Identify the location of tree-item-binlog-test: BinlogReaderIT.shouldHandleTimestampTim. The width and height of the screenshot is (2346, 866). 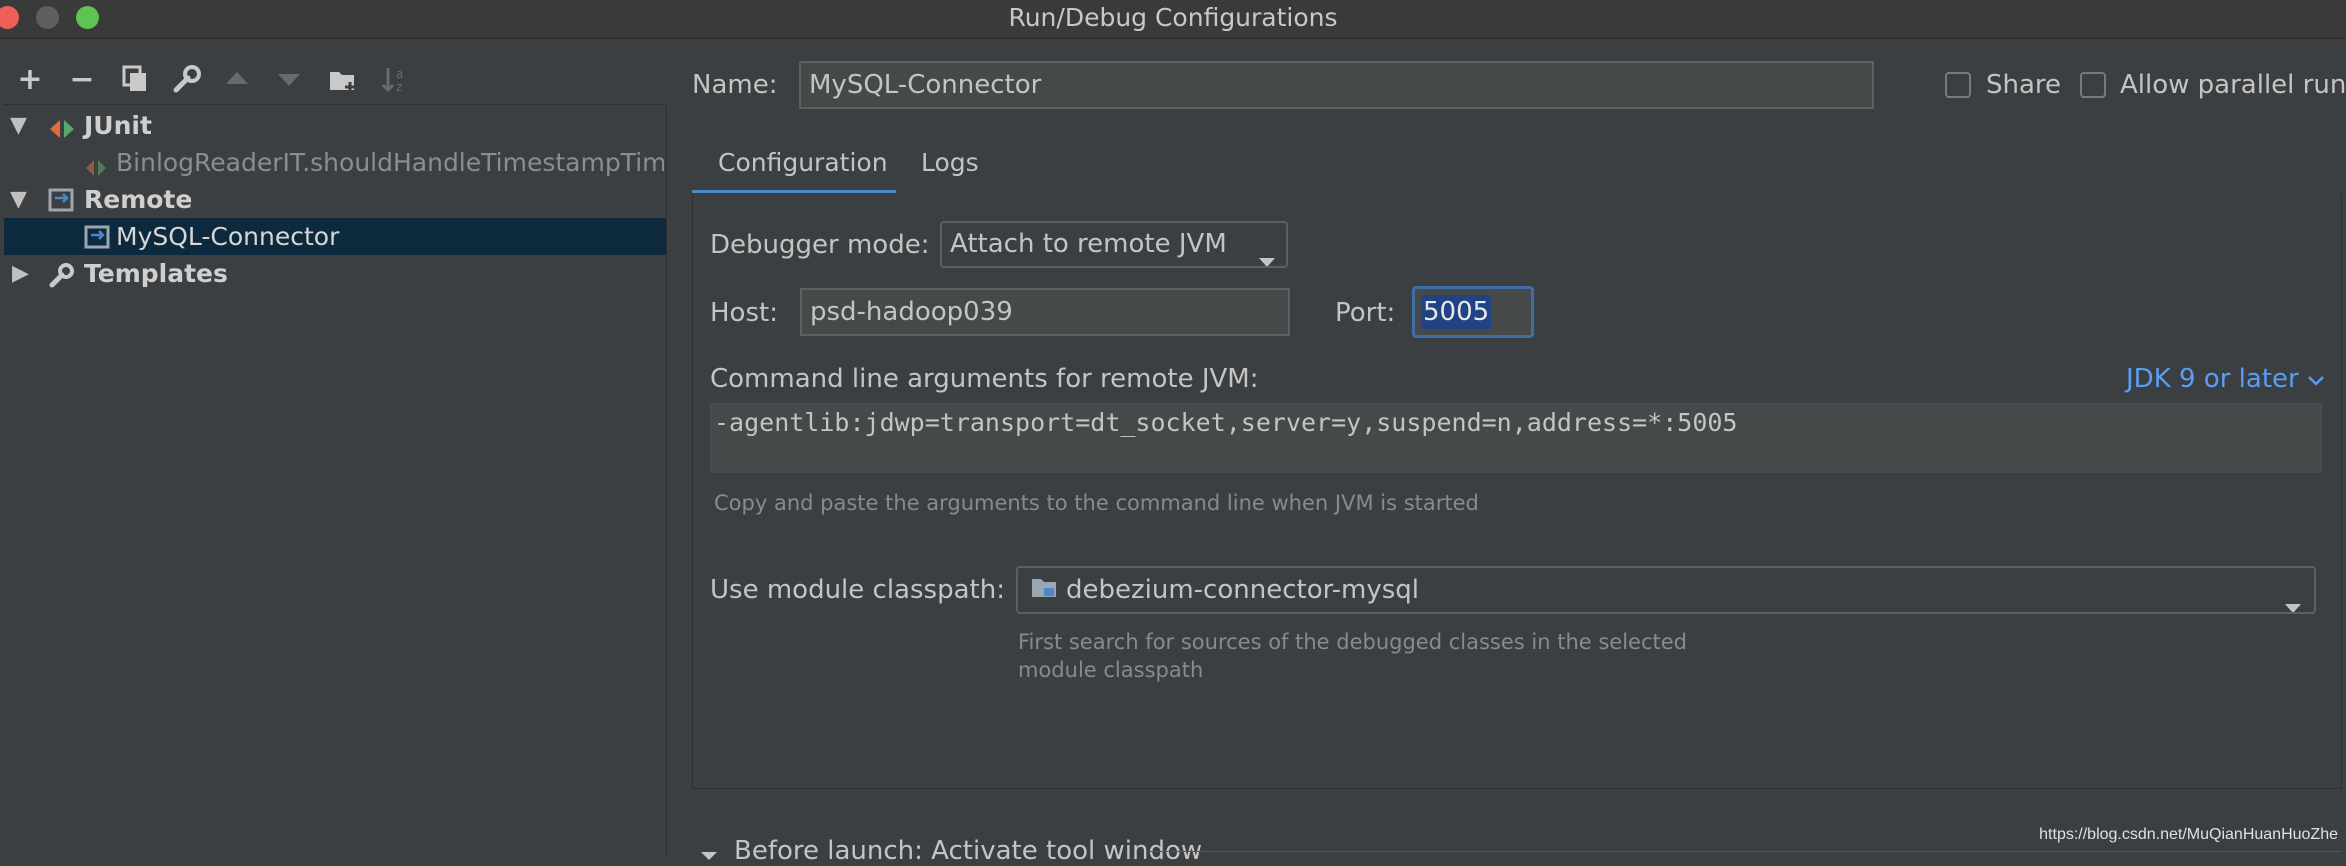
(335, 162).